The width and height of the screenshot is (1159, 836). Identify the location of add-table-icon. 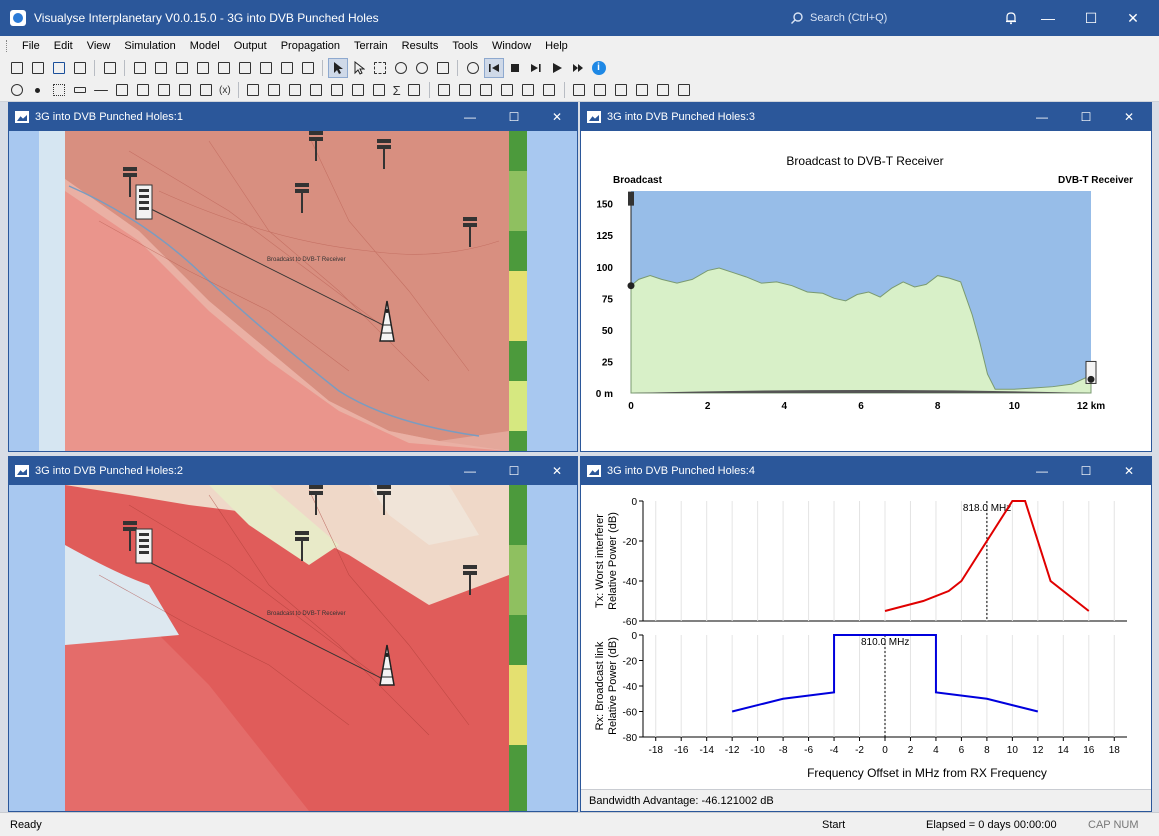
(549, 90).